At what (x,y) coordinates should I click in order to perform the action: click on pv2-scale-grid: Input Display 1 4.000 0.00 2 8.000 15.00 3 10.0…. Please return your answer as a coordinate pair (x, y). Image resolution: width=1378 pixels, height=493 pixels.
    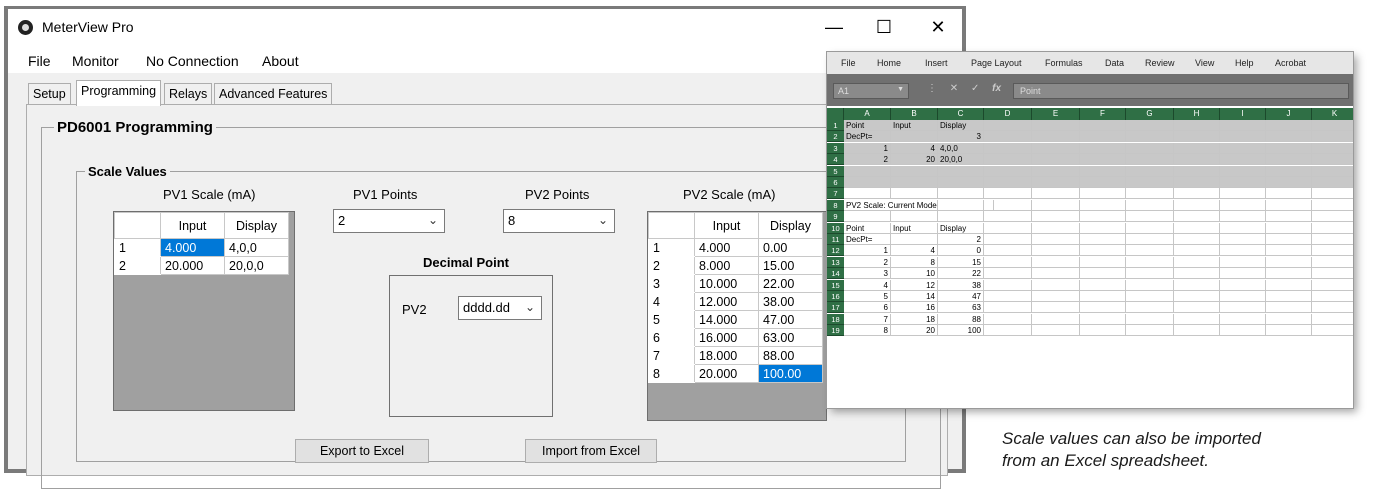
    Looking at the image, I should click on (737, 316).